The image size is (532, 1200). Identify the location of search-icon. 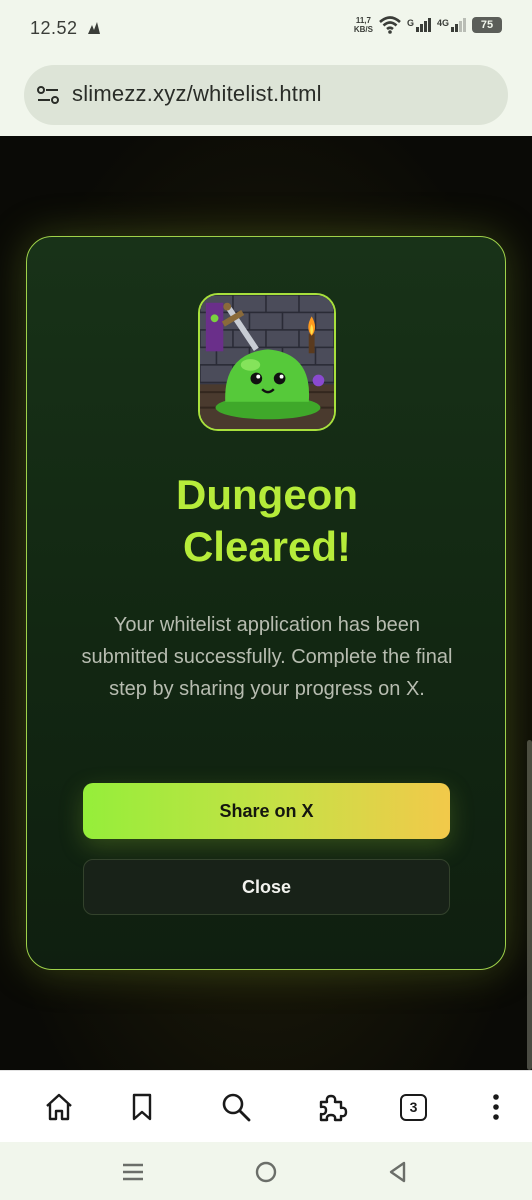
(236, 1107).